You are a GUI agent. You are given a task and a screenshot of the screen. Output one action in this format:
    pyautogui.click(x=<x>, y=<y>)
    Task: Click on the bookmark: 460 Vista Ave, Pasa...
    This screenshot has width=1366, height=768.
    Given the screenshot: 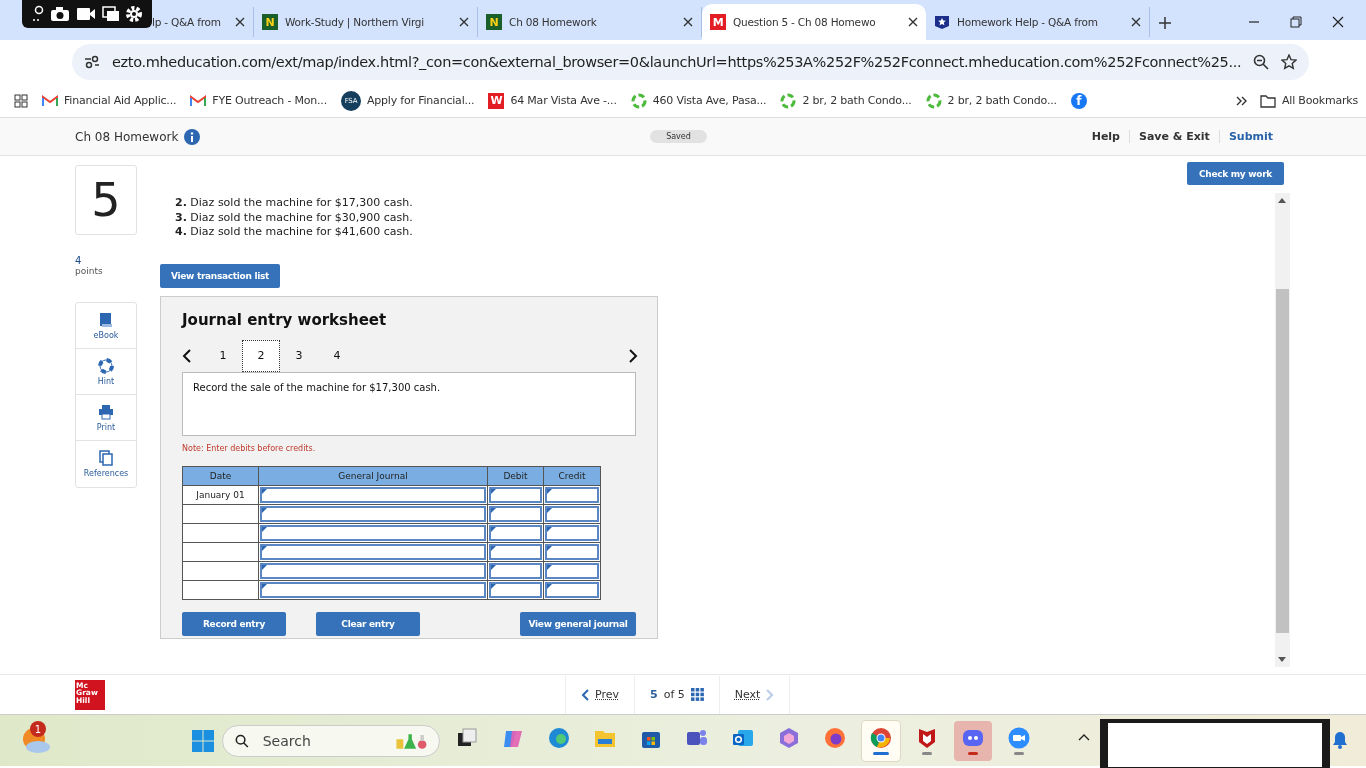 What is the action you would take?
    pyautogui.click(x=698, y=100)
    